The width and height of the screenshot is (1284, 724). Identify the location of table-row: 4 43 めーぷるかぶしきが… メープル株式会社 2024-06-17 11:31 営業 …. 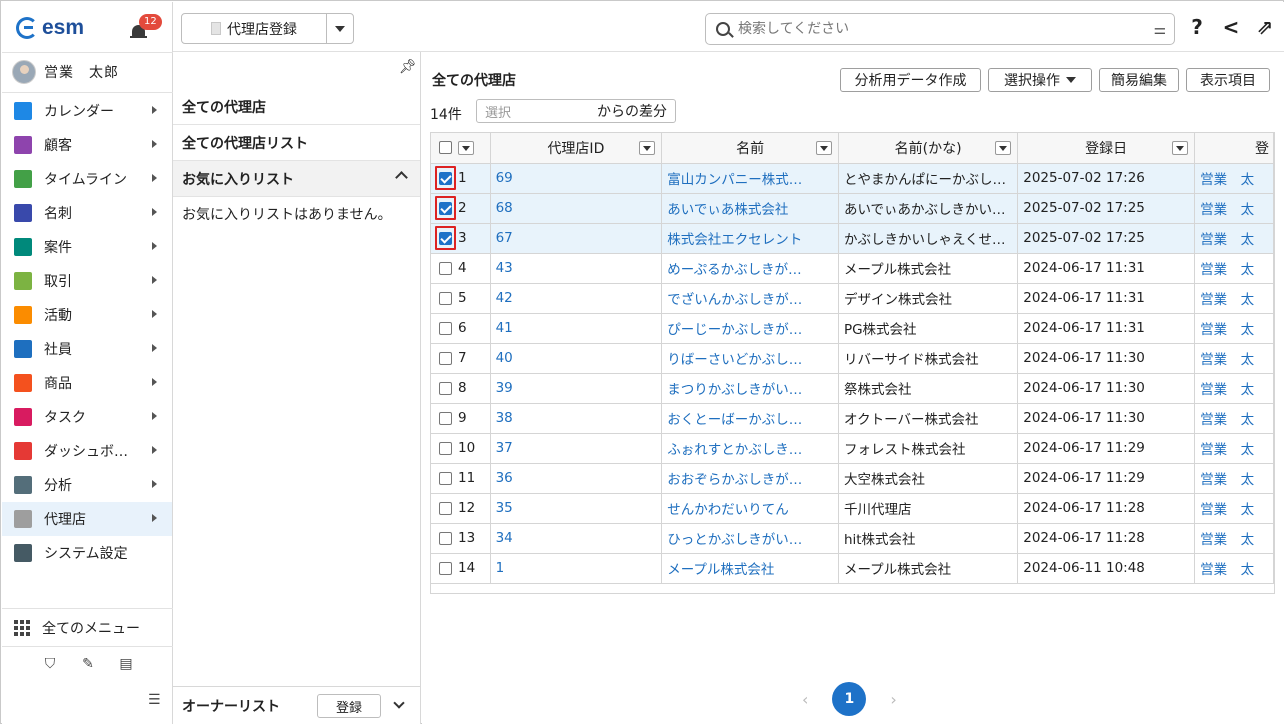
(852, 268).